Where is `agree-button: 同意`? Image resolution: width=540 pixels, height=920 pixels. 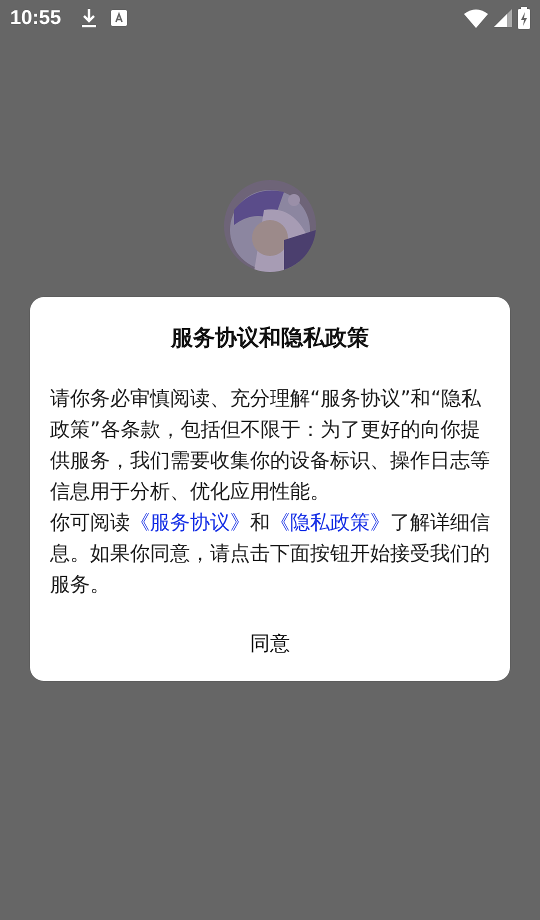
agree-button: 同意 is located at coordinates (270, 643).